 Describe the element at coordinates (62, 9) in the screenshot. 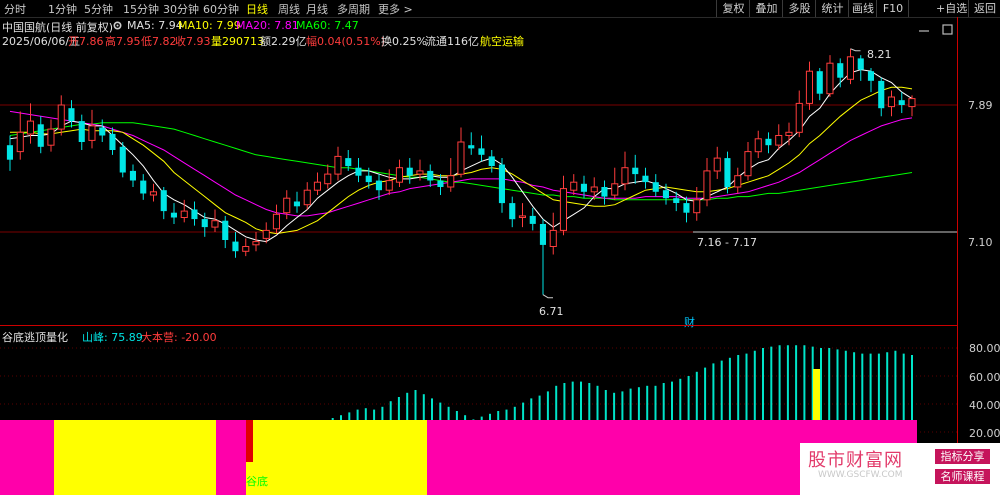

I see `tab-1min: 1分钟` at that location.